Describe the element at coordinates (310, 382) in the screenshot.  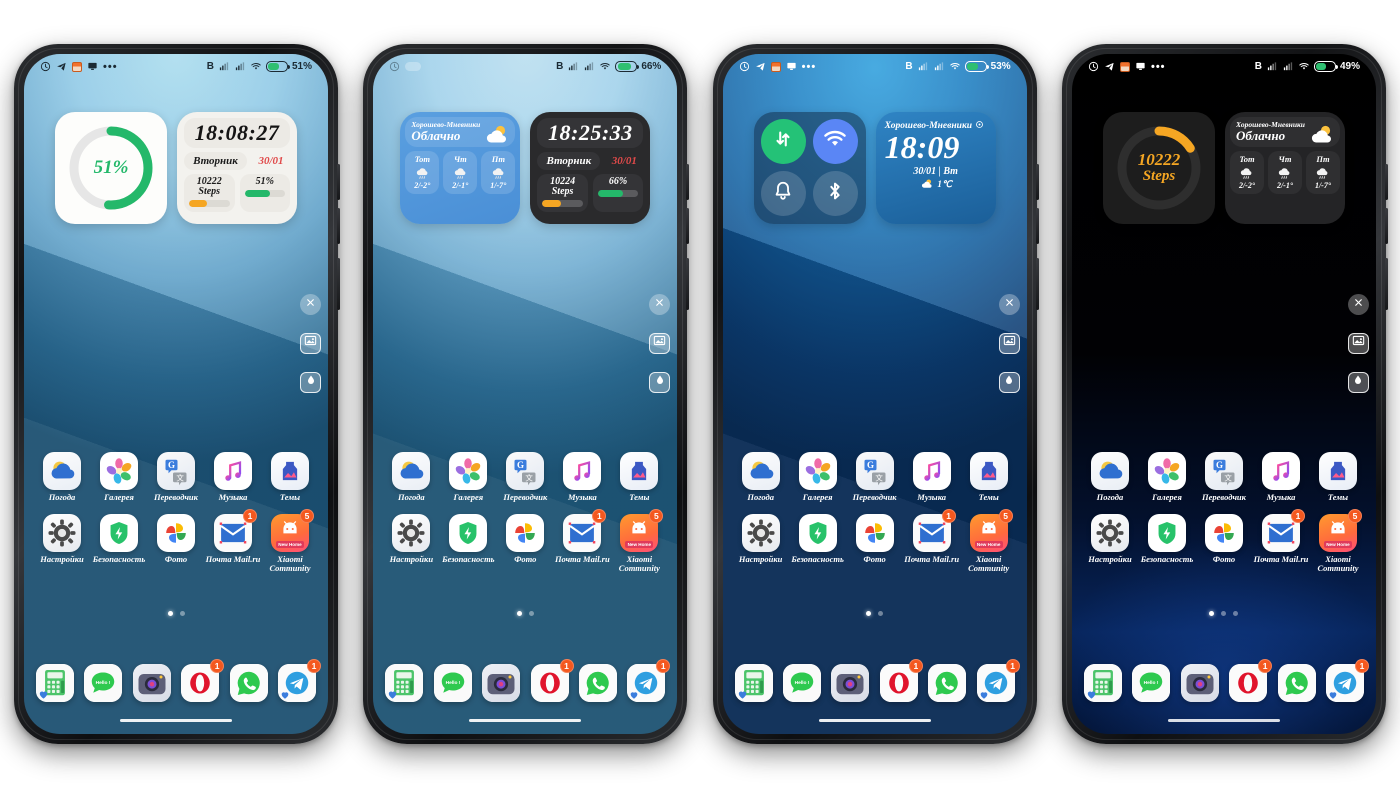
I see `floating-droplet-button` at that location.